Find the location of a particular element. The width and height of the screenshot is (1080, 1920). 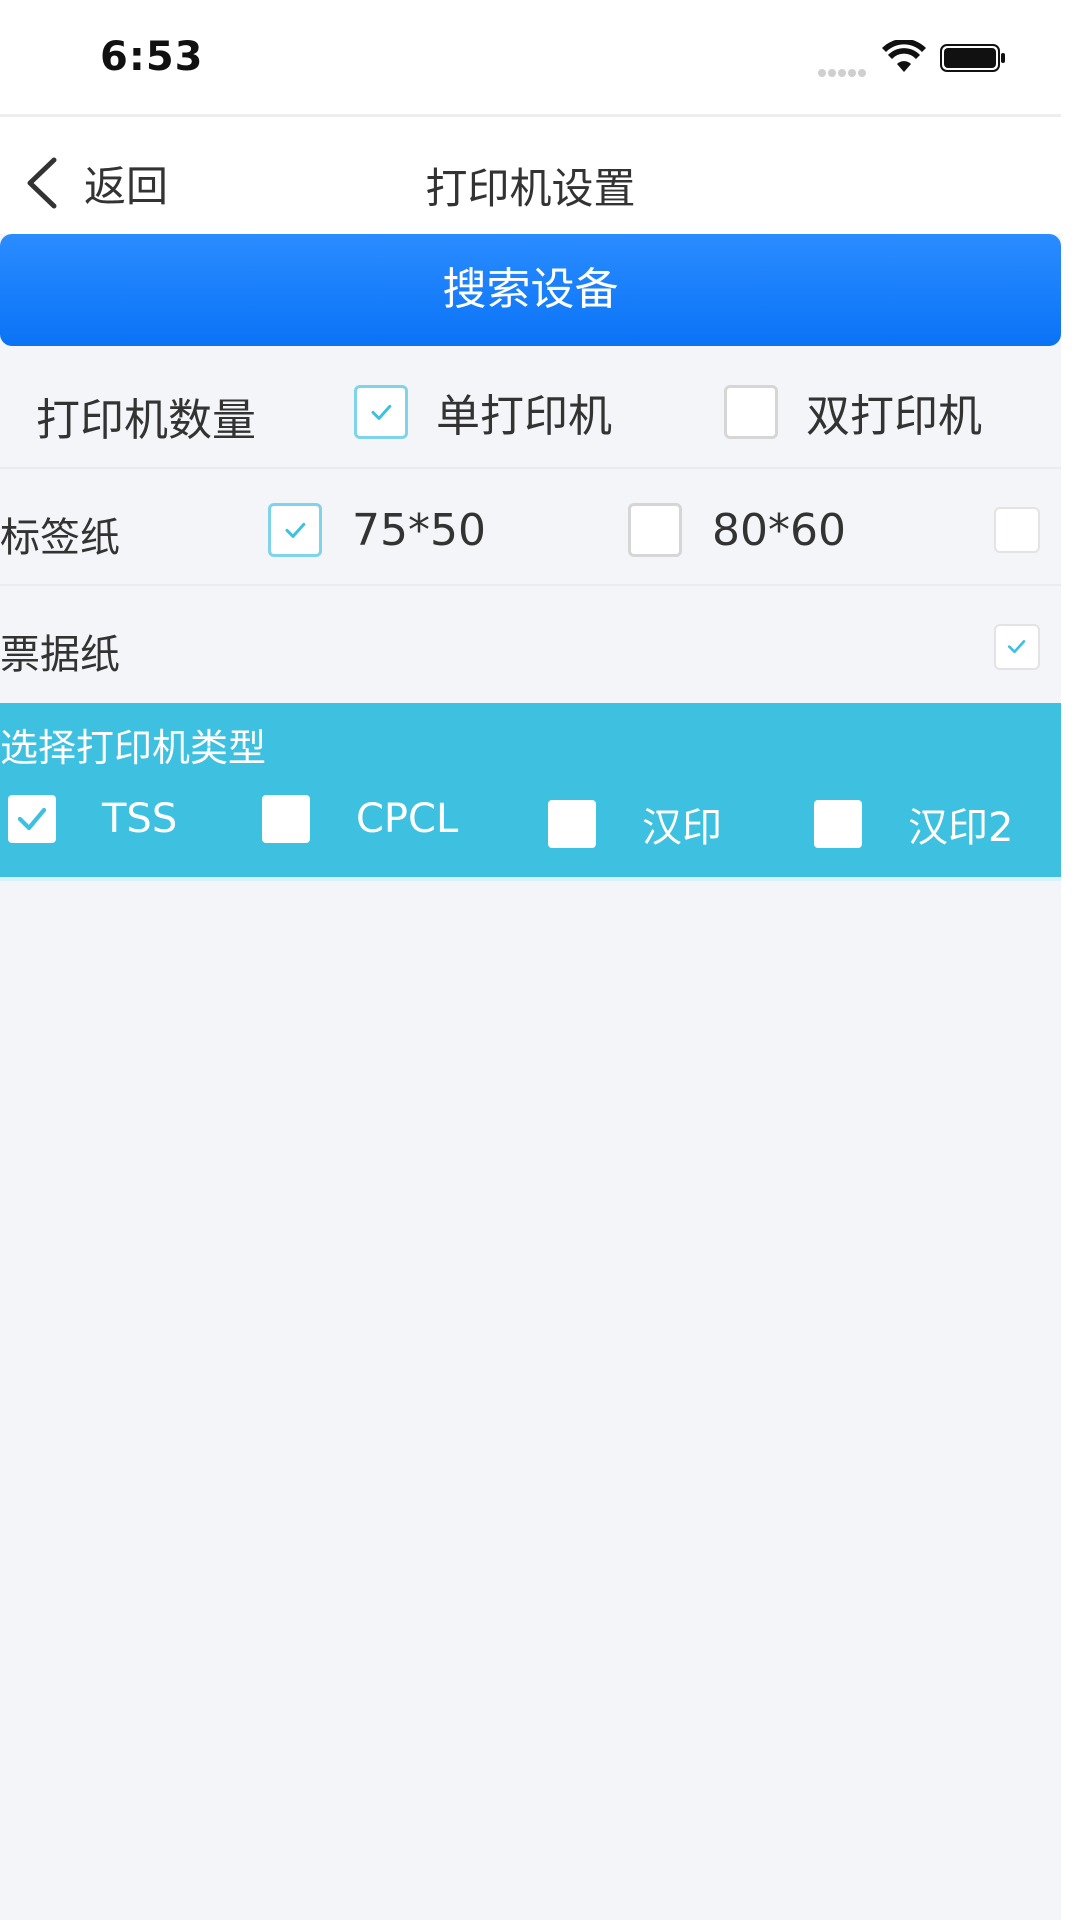

printer-count-row: 打印机数量 单打印机 双打印机 is located at coordinates (530, 407).